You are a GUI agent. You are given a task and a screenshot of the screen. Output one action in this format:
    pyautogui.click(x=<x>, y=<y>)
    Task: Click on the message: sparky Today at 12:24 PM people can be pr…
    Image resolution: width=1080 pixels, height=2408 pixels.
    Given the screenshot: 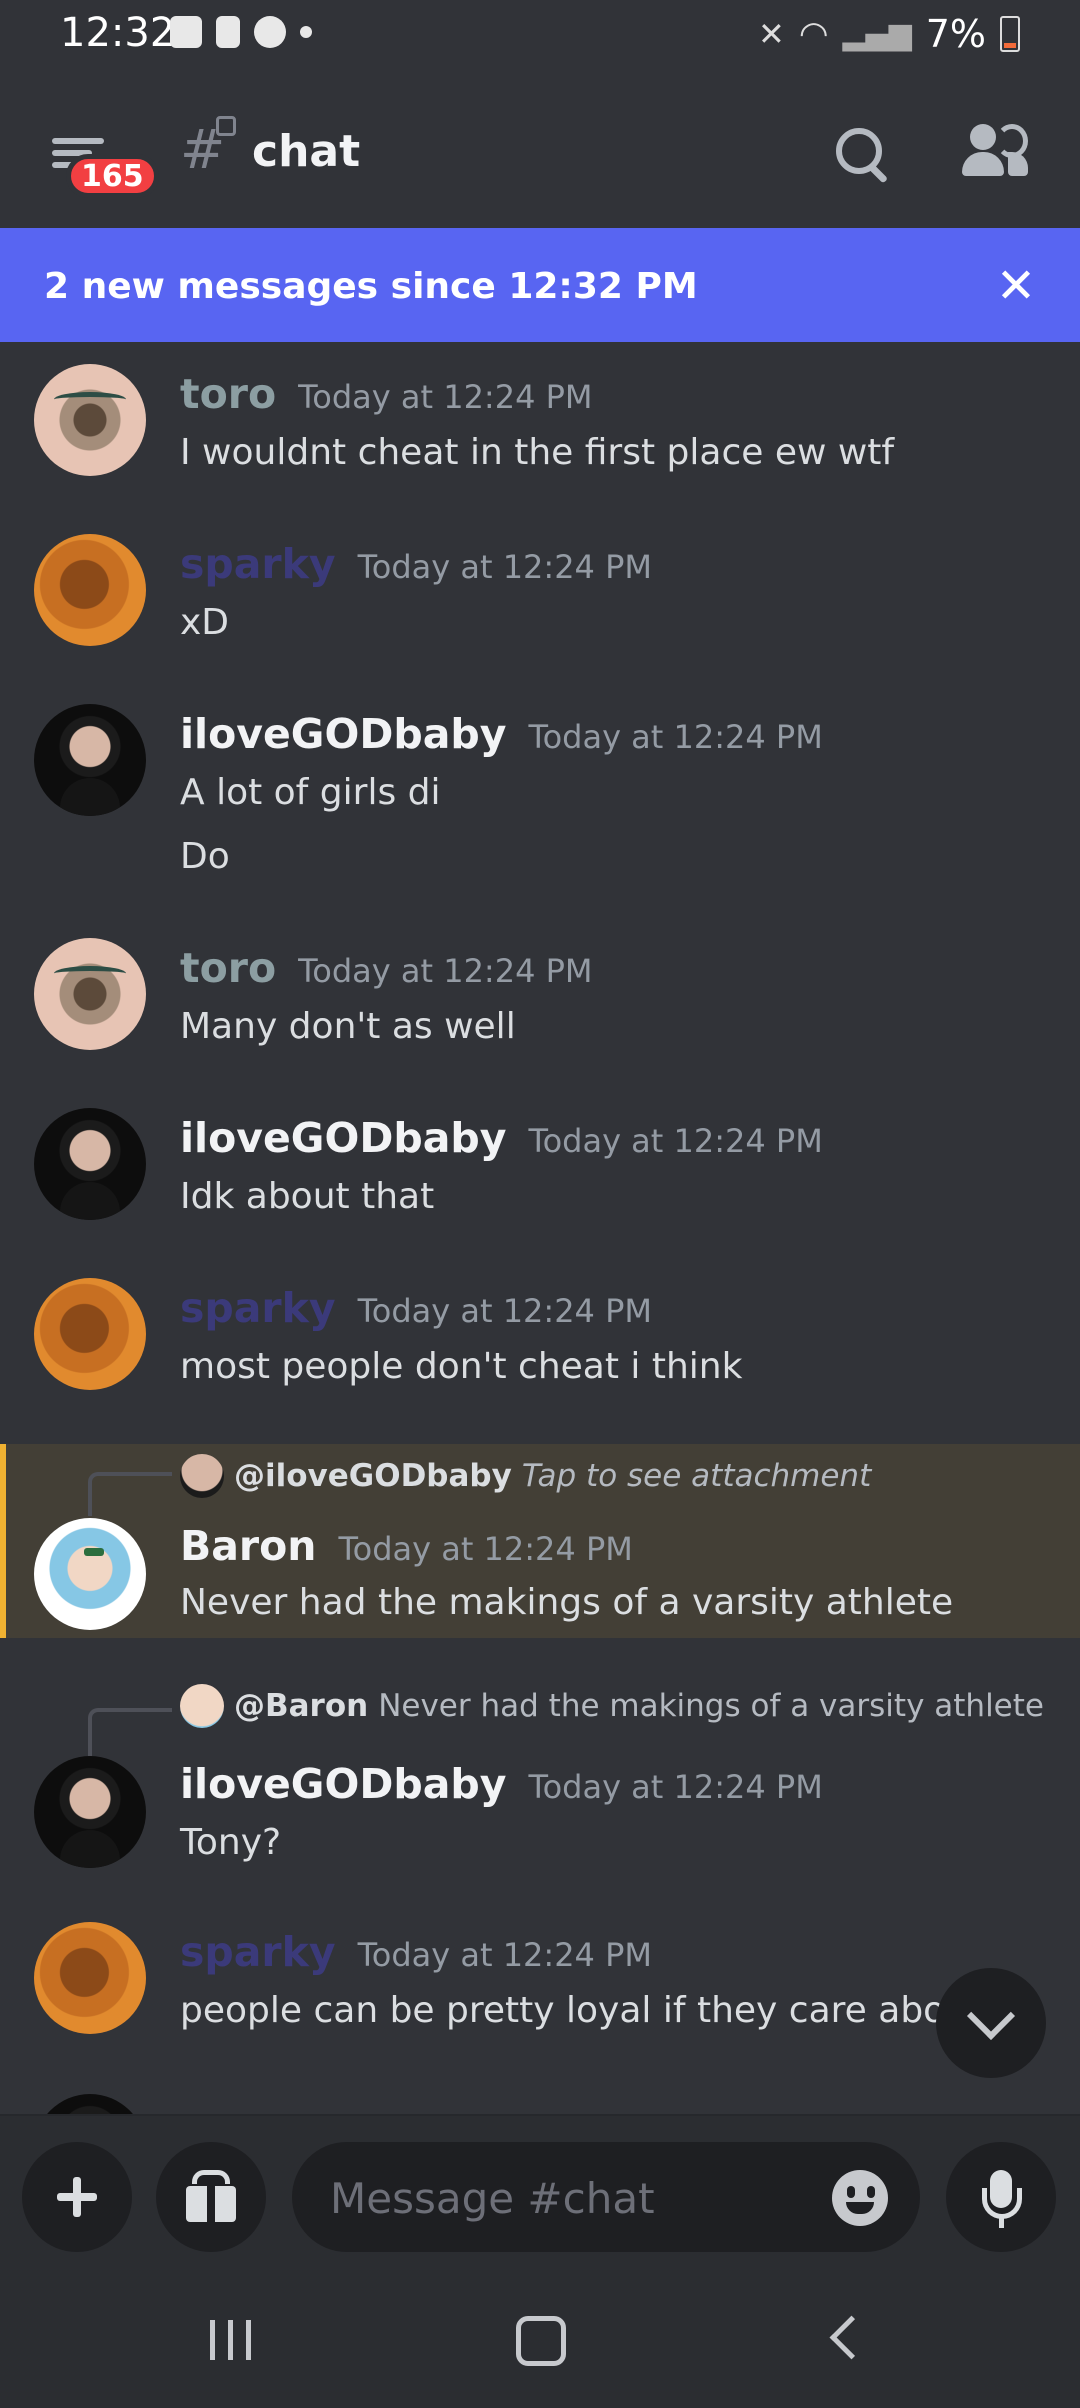 What is the action you would take?
    pyautogui.click(x=540, y=1987)
    